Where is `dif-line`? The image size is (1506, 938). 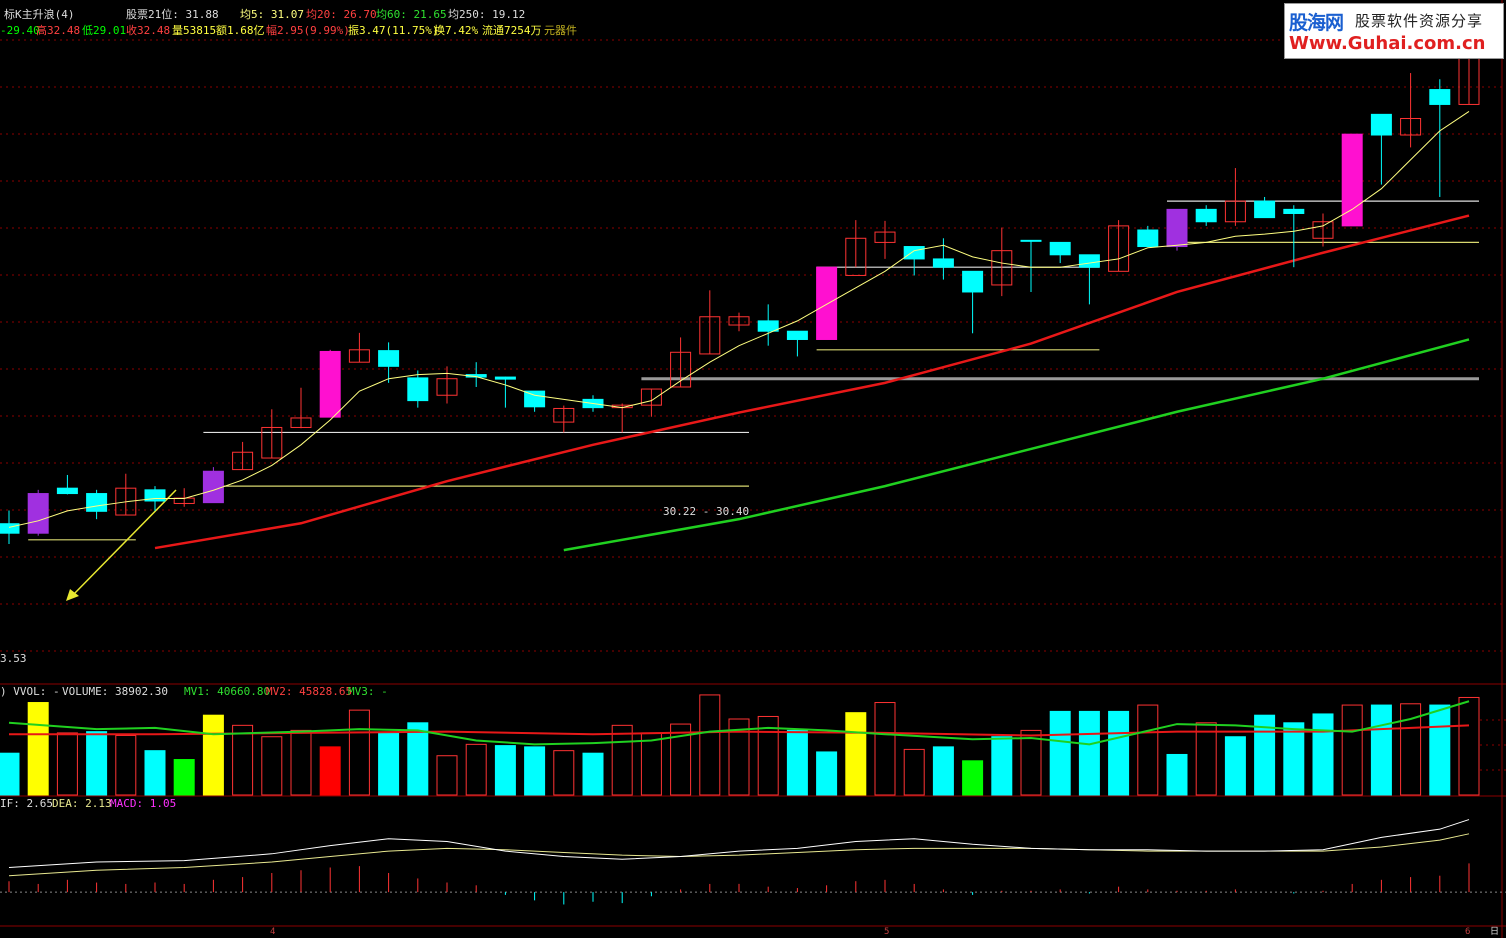
dif-line is located at coordinates (739, 843).